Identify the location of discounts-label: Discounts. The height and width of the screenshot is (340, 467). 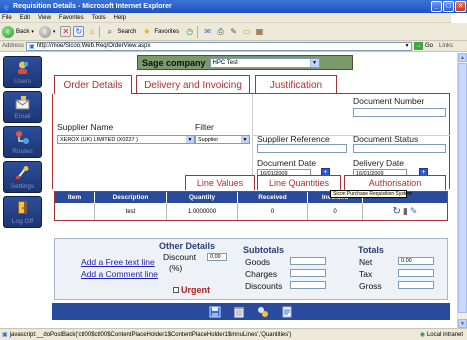
(264, 286).